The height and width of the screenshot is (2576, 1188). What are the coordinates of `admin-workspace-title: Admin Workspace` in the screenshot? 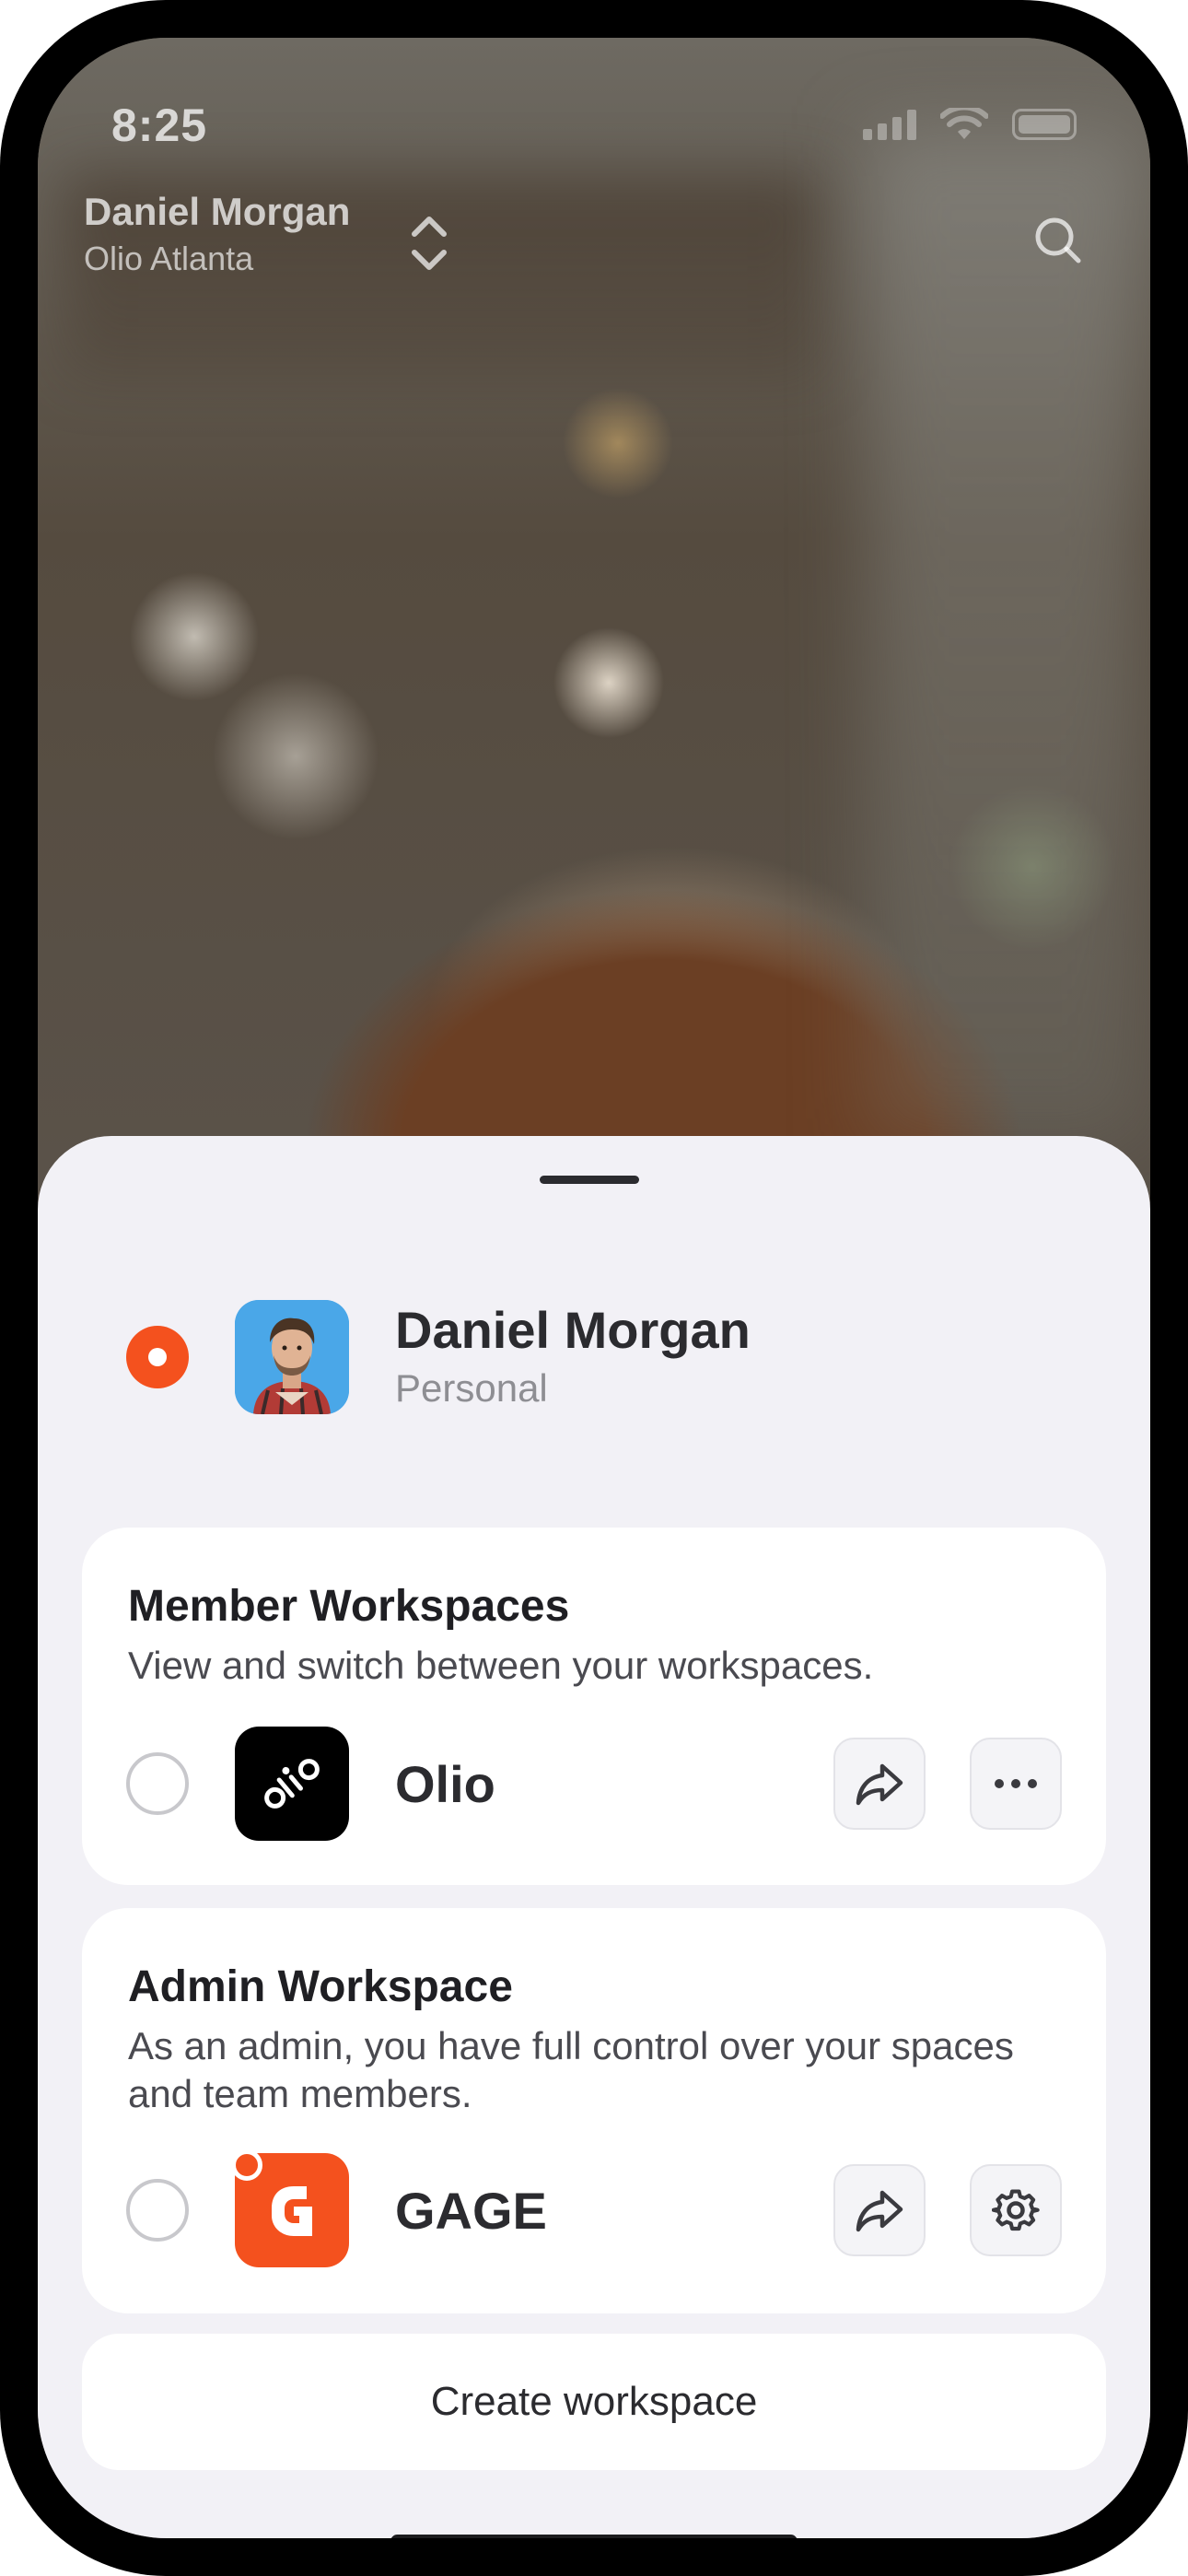 It's located at (320, 1986).